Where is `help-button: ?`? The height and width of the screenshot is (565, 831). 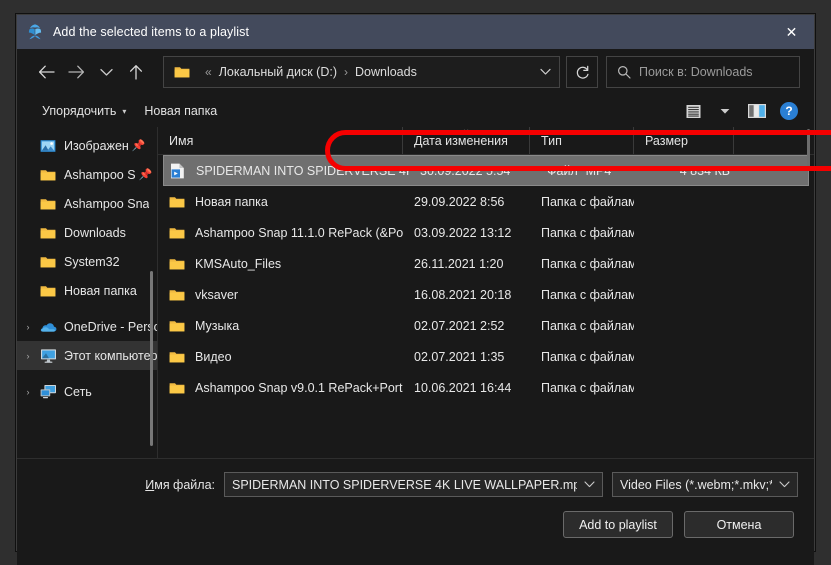
help-button: ? is located at coordinates (789, 111).